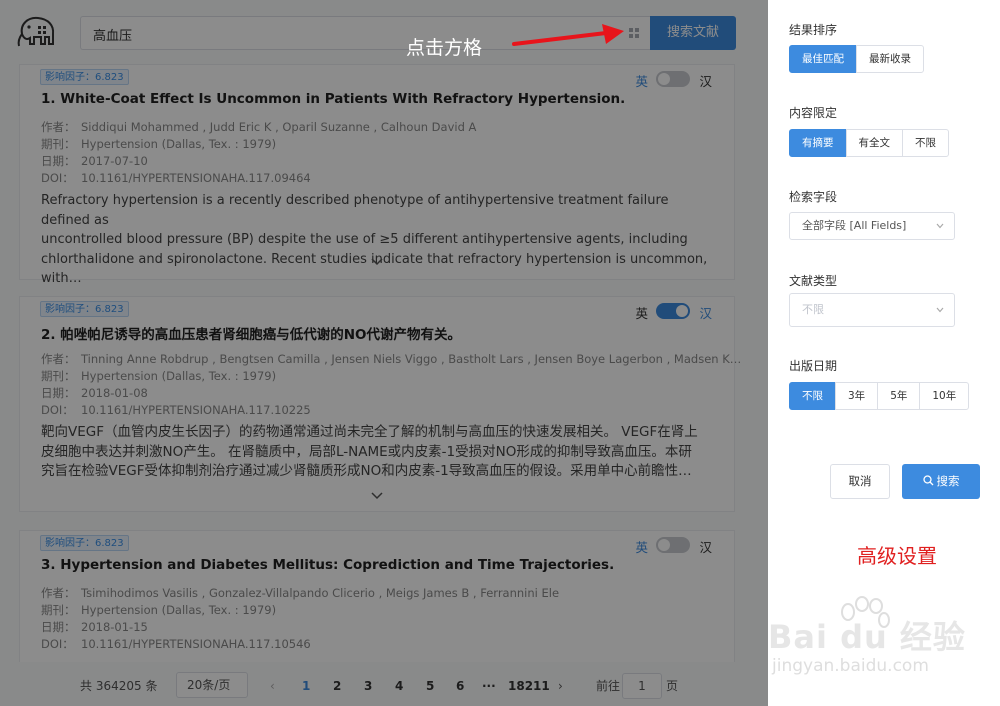 The width and height of the screenshot is (1000, 706). What do you see at coordinates (948, 481) in the screenshot?
I see `search-button-label: 搜索` at bounding box center [948, 481].